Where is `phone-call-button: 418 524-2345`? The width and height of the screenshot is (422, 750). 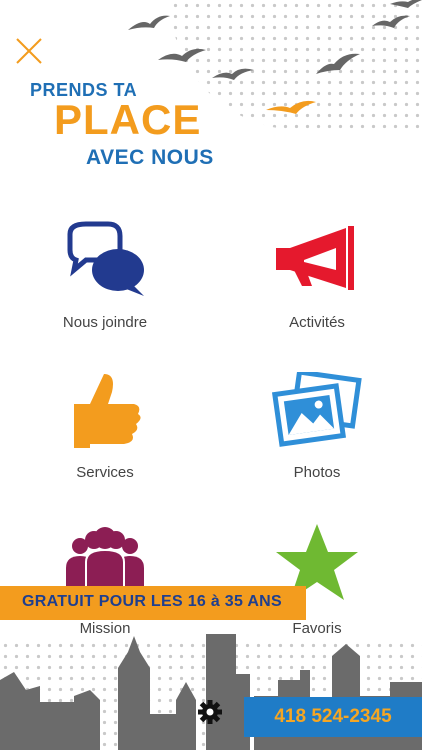
phone-call-button: 418 524-2345 is located at coordinates (333, 717).